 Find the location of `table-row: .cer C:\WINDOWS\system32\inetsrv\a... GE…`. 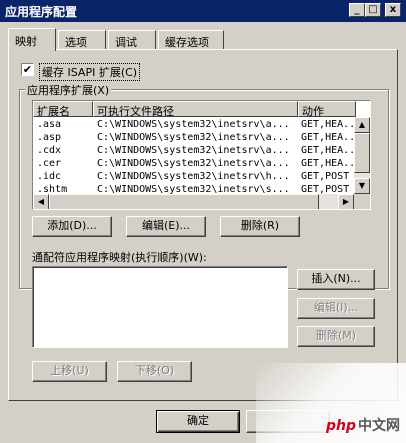

table-row: .cer C:\WINDOWS\system32\inetsrv\a... GE… is located at coordinates (198, 164).